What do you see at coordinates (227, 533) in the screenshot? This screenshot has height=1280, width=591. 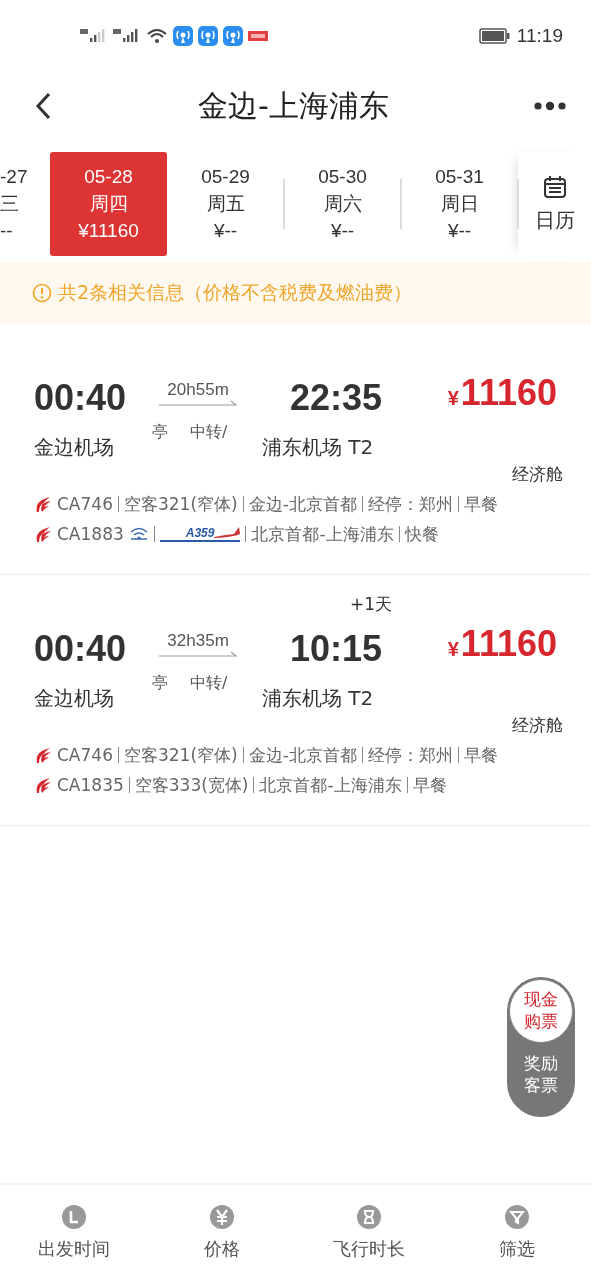 I see `airplane-icon` at bounding box center [227, 533].